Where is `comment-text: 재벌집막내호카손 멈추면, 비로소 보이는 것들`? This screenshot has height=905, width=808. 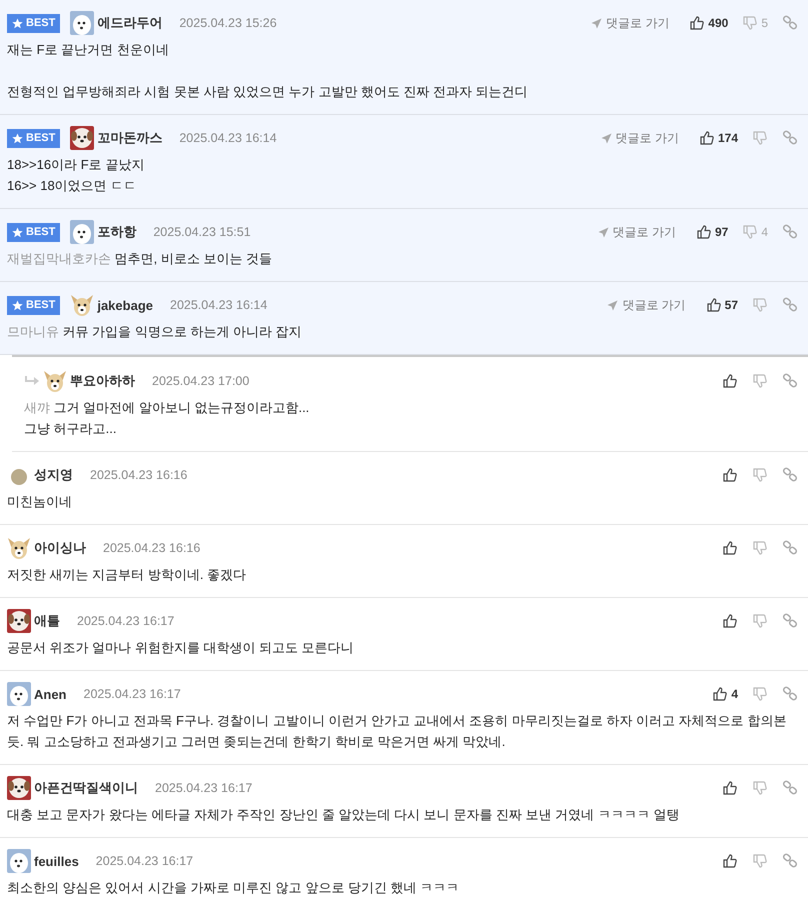
comment-text: 재벌집막내호카손 멈추면, 비로소 보이는 것들 is located at coordinates (140, 259).